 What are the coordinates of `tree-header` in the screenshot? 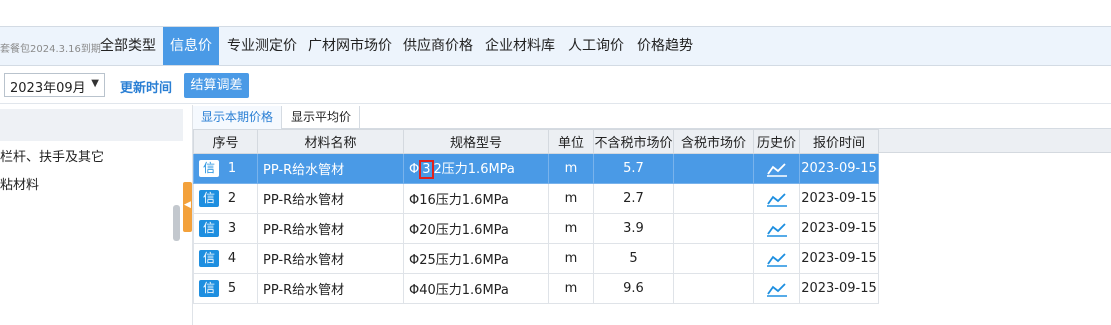 It's located at (91, 125).